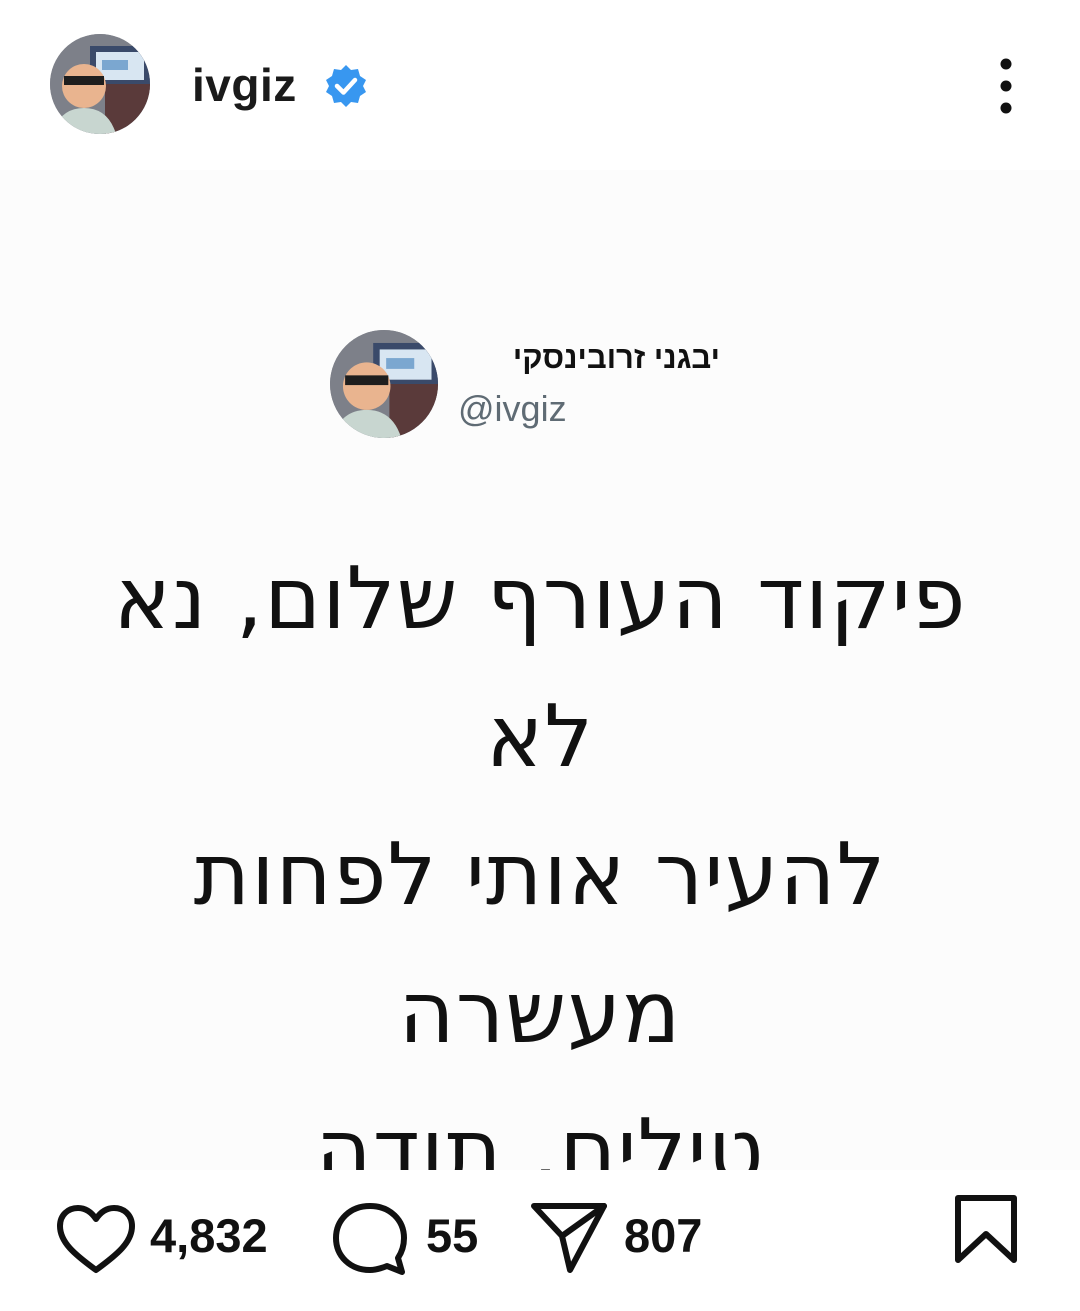 The height and width of the screenshot is (1311, 1080). Describe the element at coordinates (209, 1235) in the screenshot. I see `like-count: 4,832` at that location.